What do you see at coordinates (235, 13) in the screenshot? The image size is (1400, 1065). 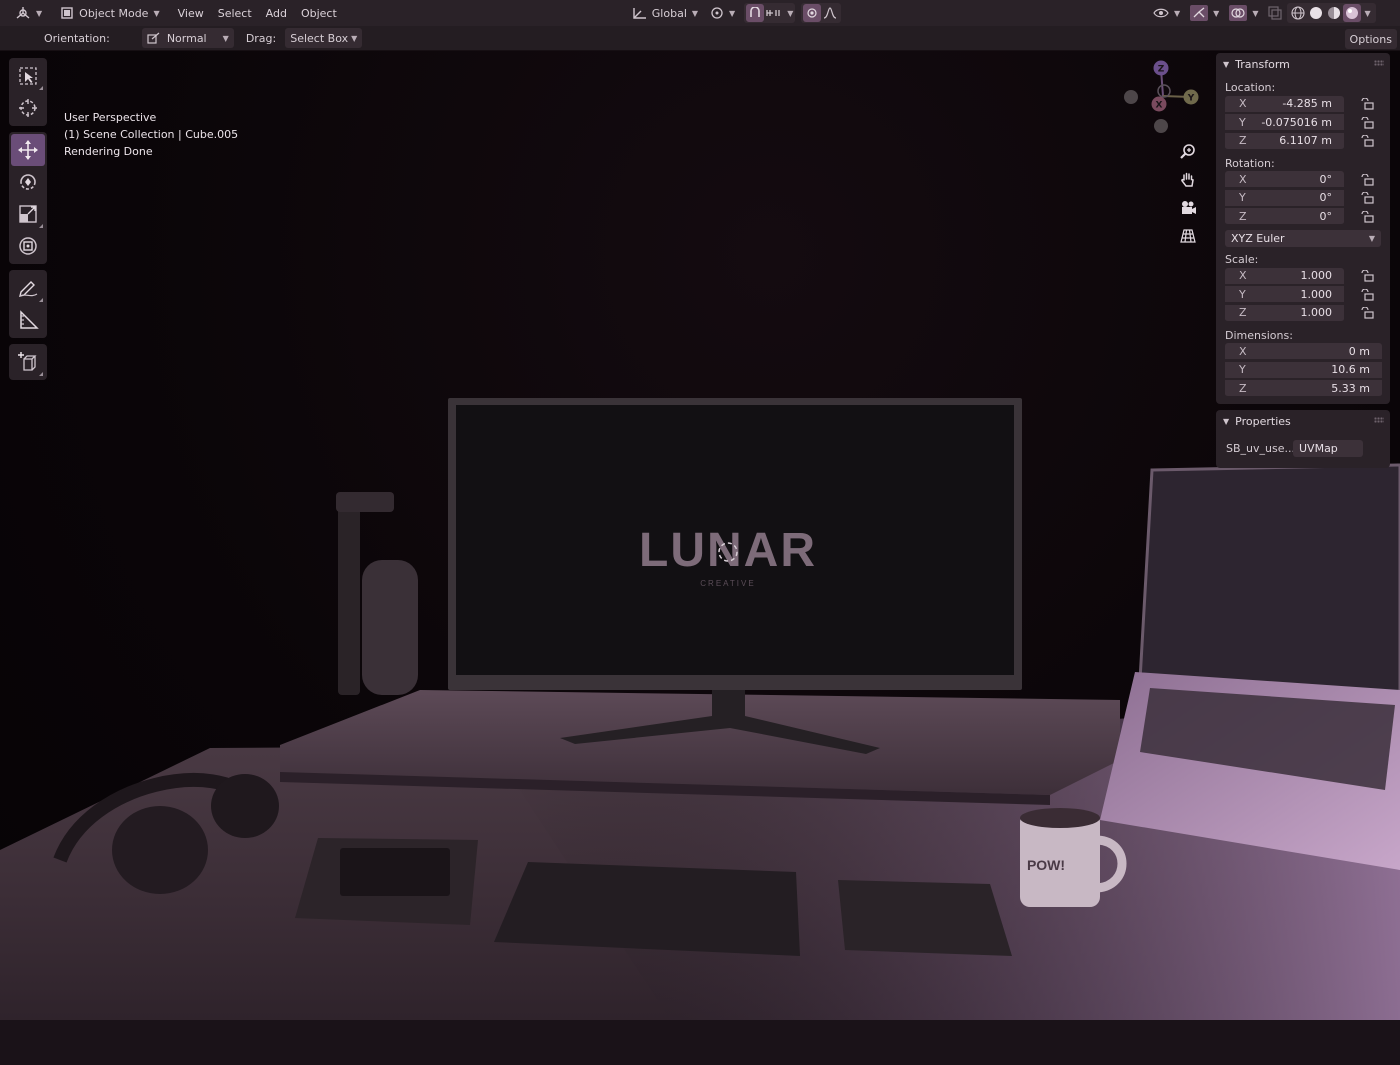 I see `menu-select: Select` at bounding box center [235, 13].